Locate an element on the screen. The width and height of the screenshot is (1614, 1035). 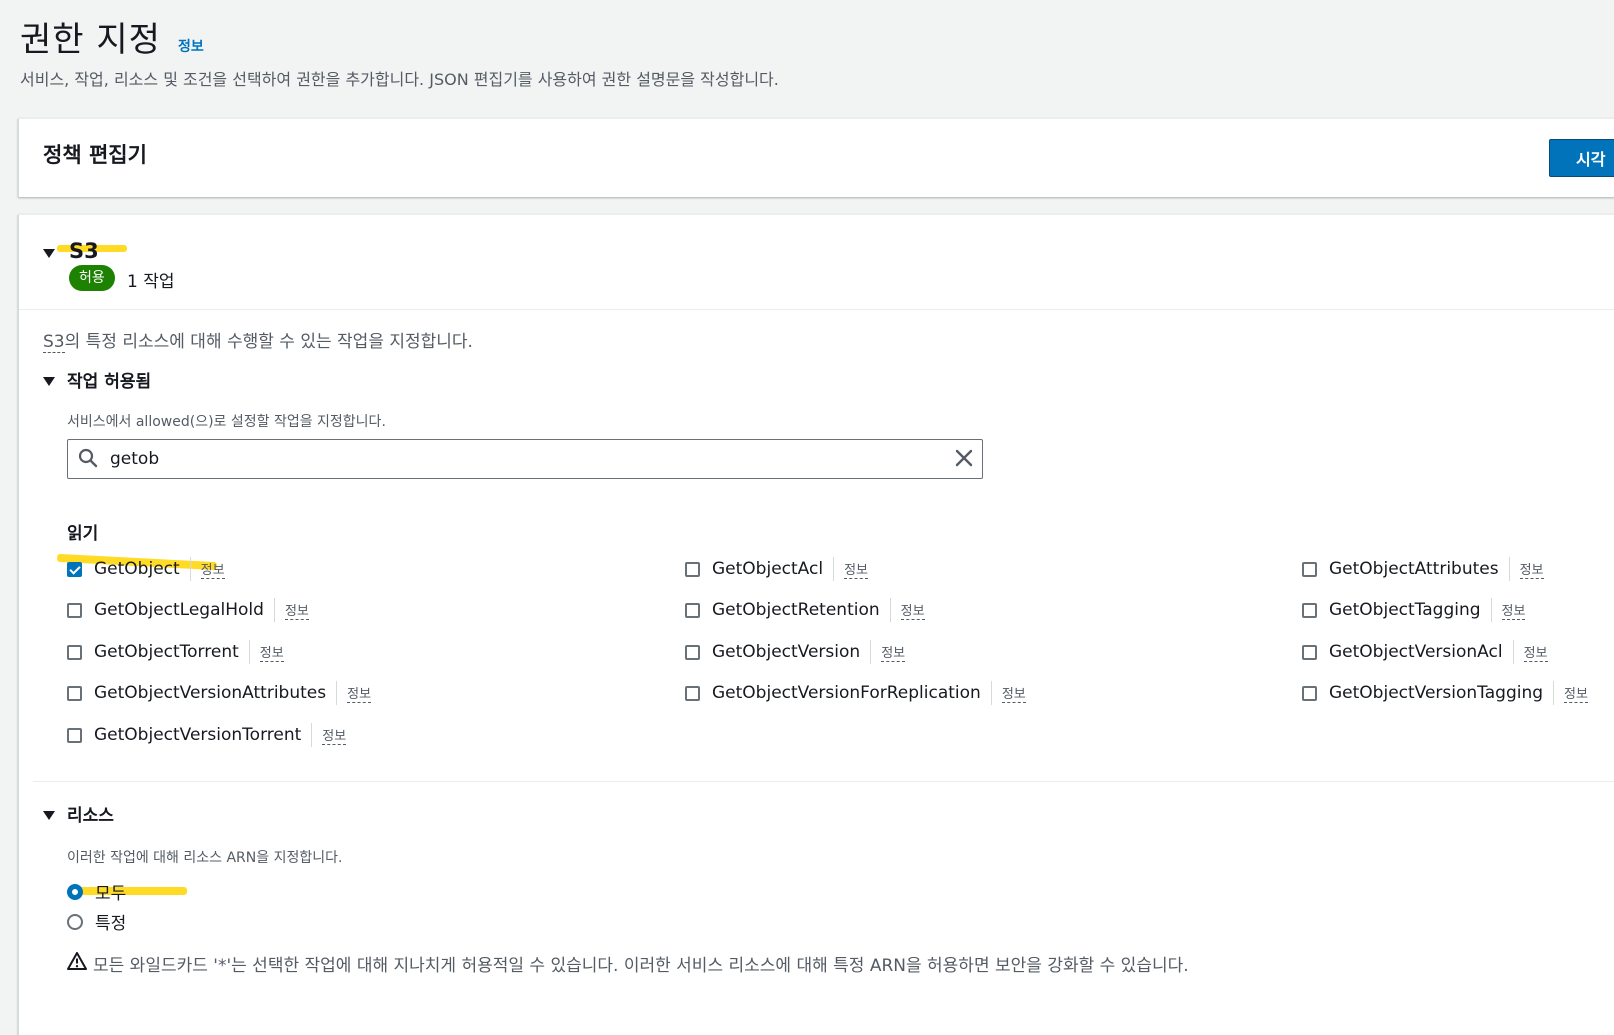
radio-specific is located at coordinates (75, 921).